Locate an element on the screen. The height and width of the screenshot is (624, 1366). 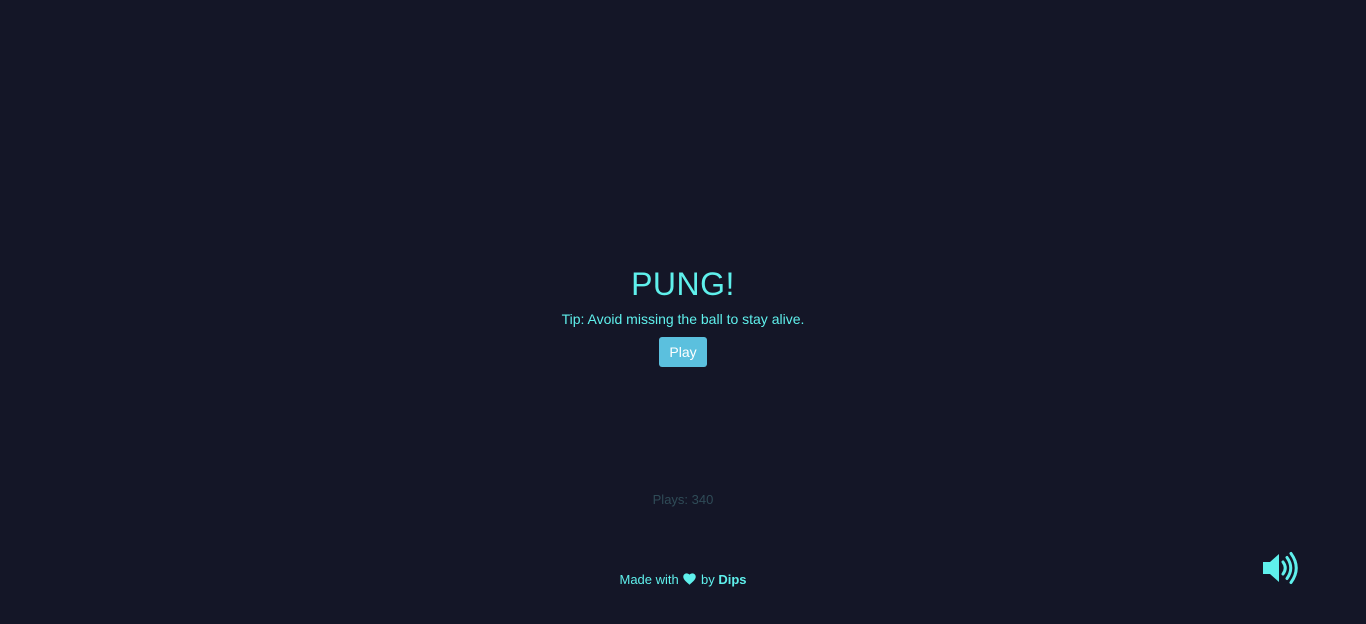
volume-up-icon is located at coordinates (1280, 568).